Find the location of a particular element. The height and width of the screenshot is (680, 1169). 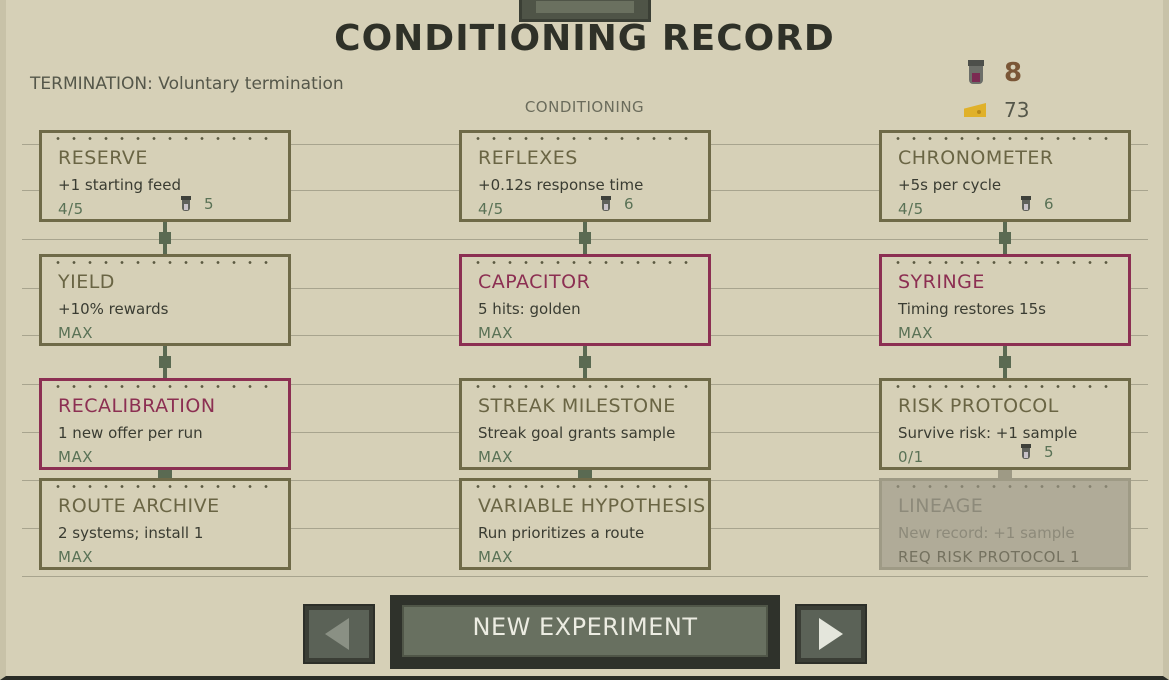

upgrade-card-reflexes: REFLEXES +0.12s response time 4/5 6 is located at coordinates (585, 176).